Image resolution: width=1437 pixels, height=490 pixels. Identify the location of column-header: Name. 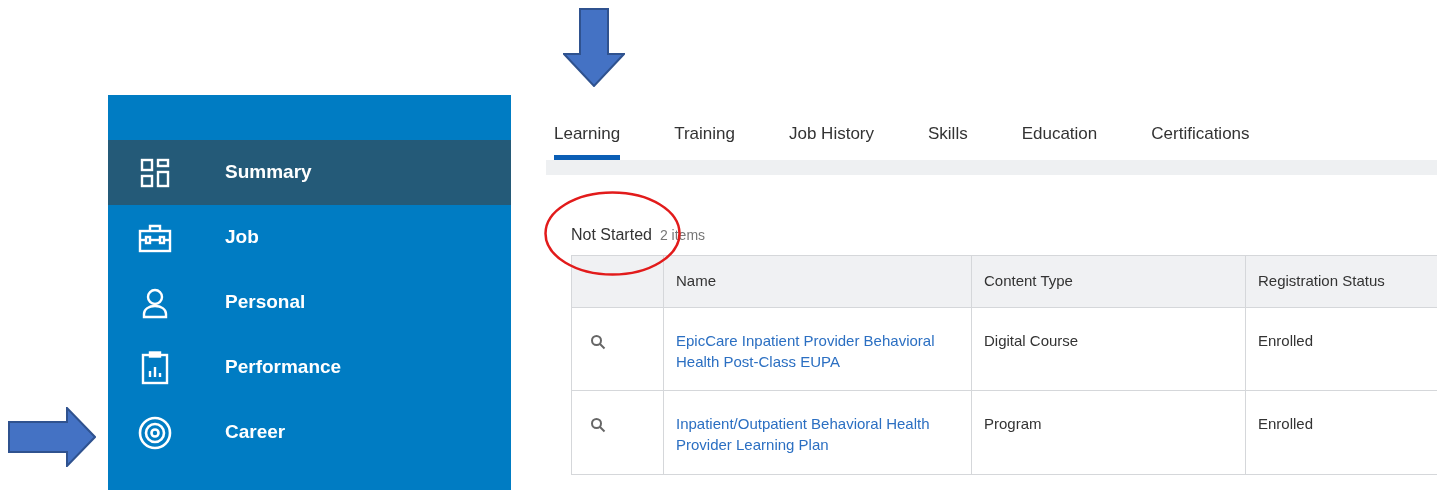
(696, 281).